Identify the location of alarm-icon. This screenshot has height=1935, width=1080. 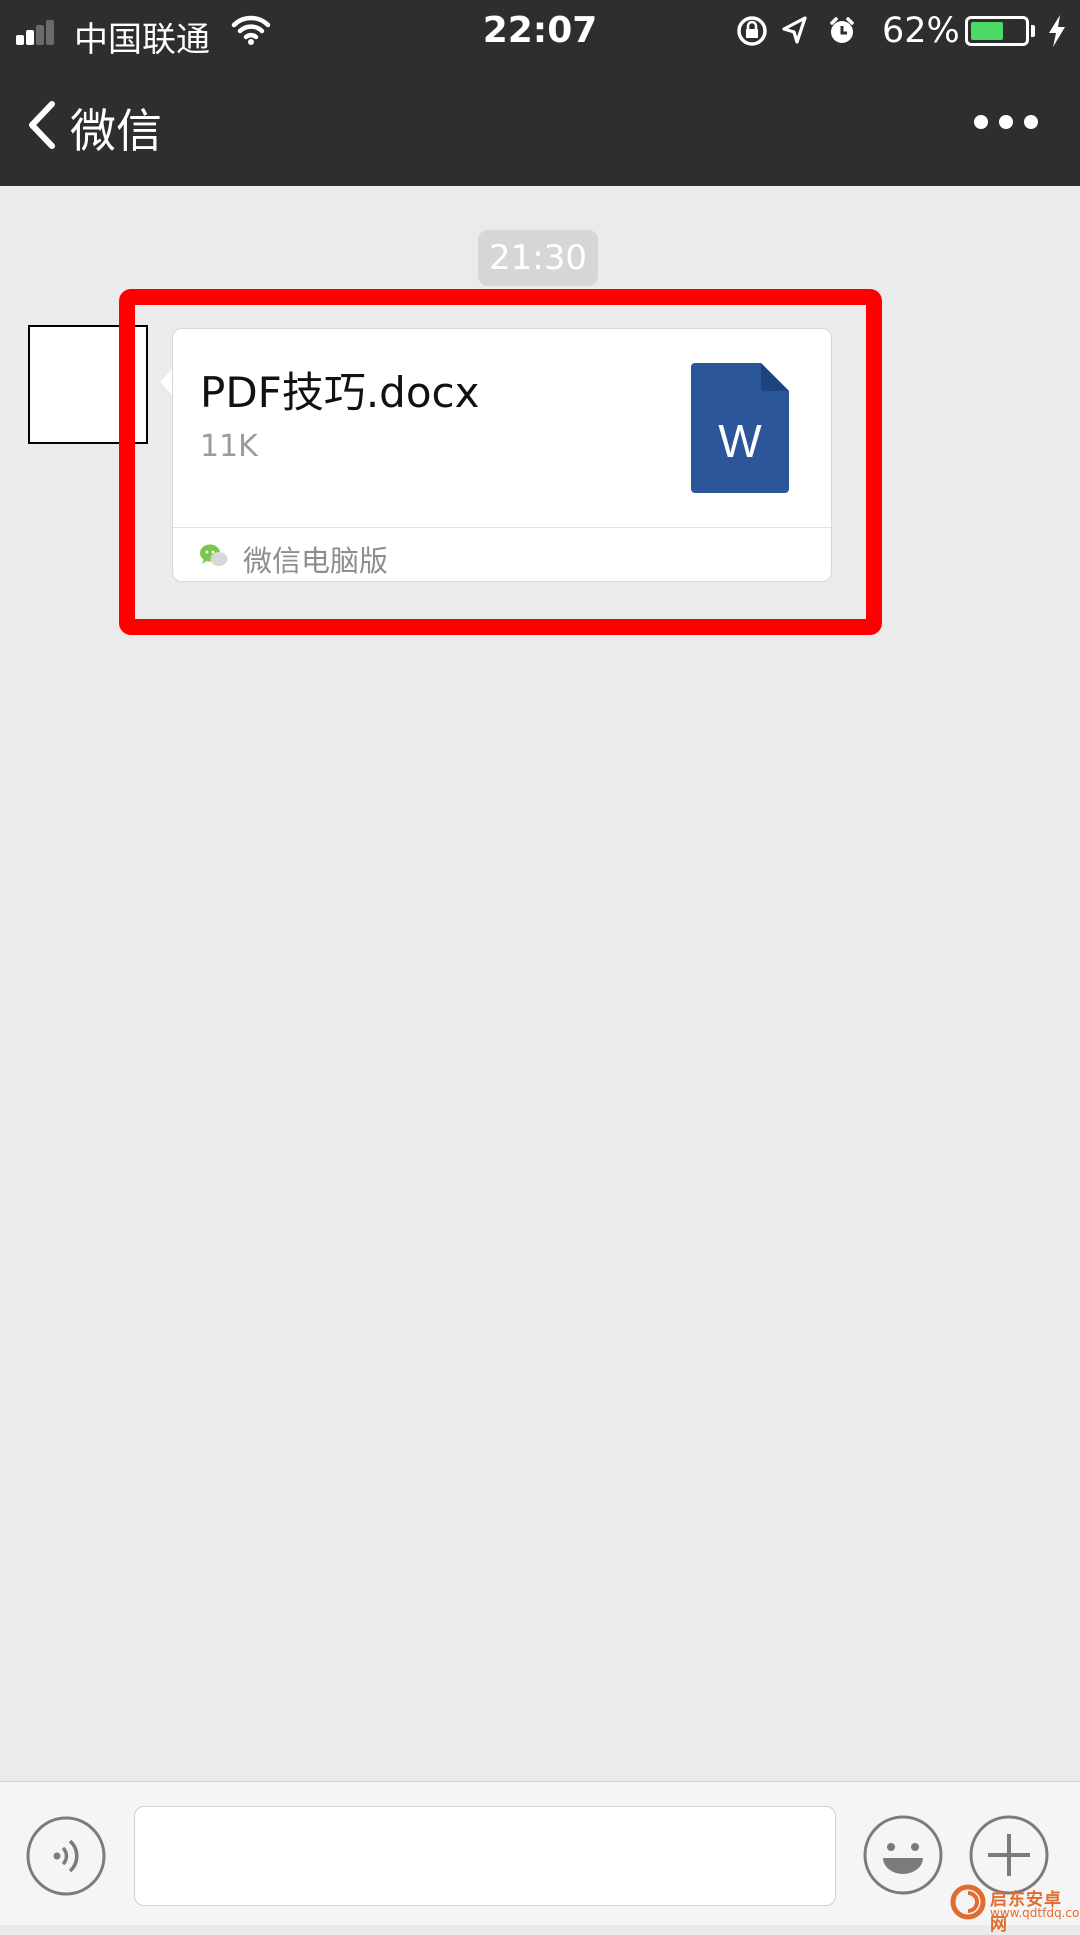
(842, 30).